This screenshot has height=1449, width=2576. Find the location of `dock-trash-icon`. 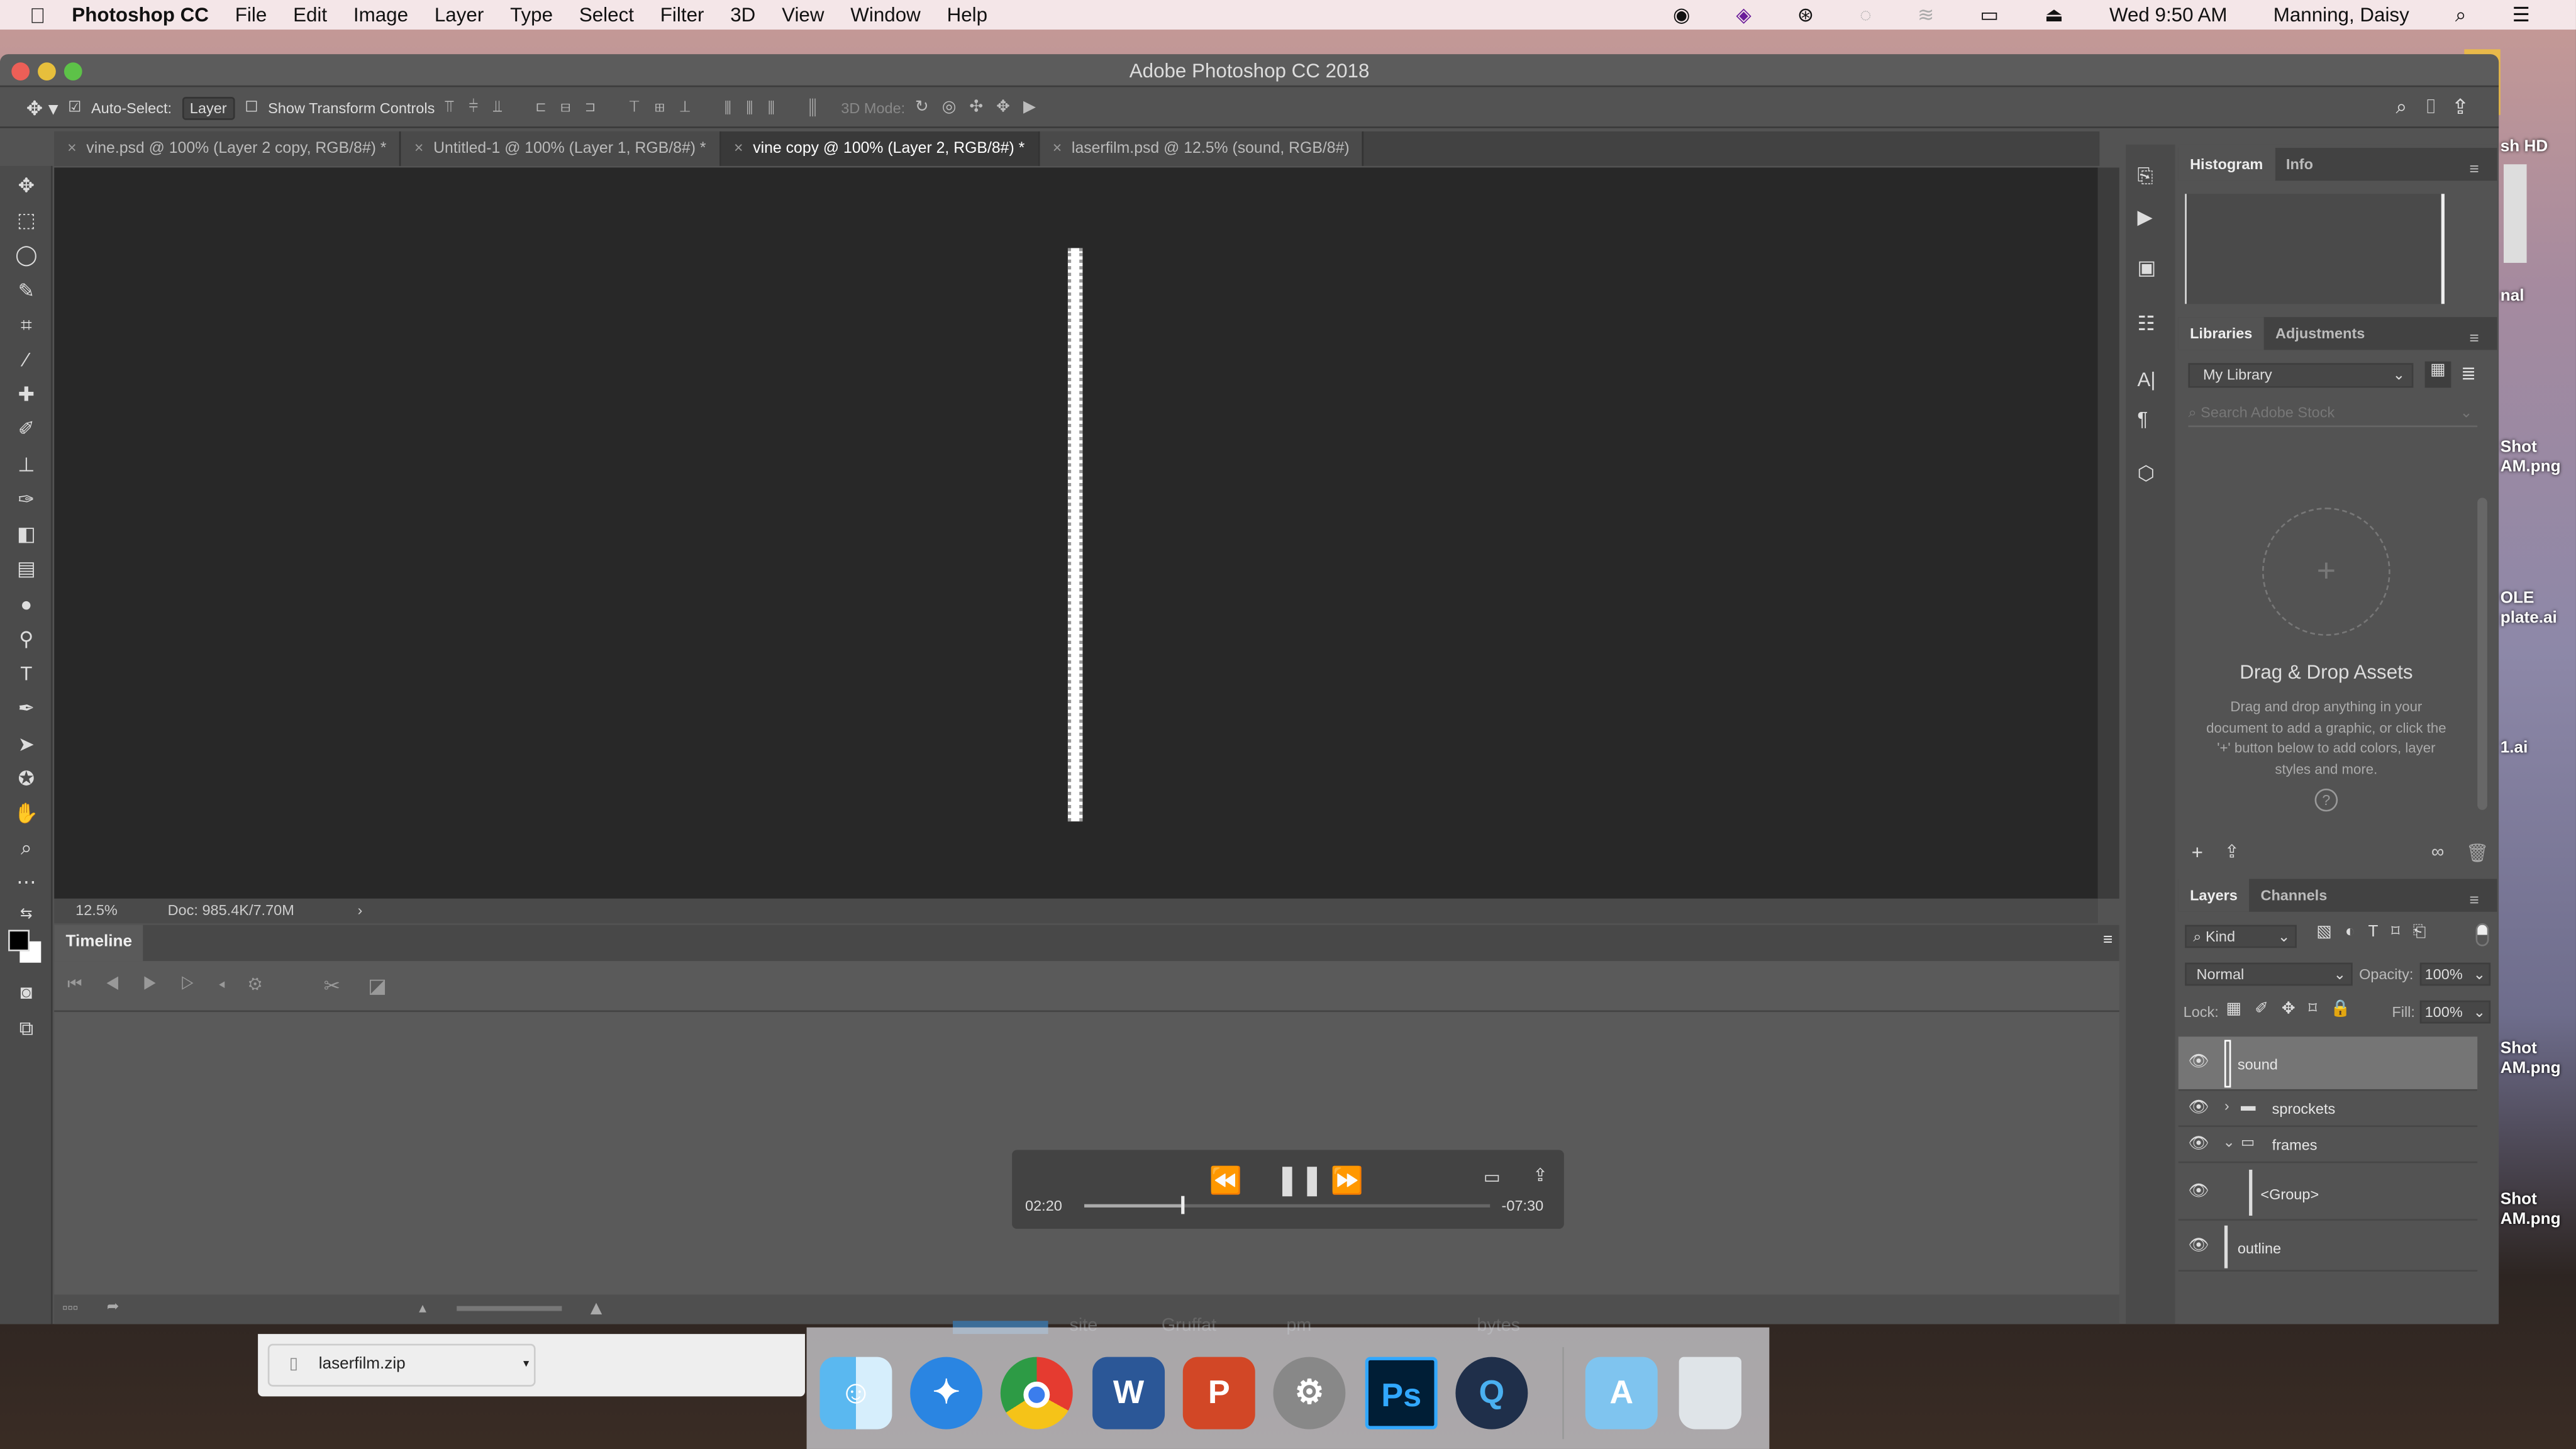

dock-trash-icon is located at coordinates (1710, 1393).